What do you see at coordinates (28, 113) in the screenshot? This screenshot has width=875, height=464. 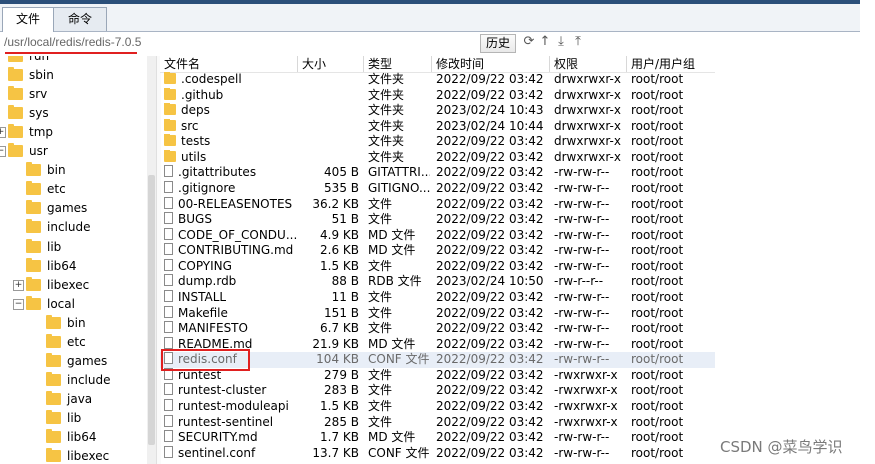 I see `tree-item-sys: sys` at bounding box center [28, 113].